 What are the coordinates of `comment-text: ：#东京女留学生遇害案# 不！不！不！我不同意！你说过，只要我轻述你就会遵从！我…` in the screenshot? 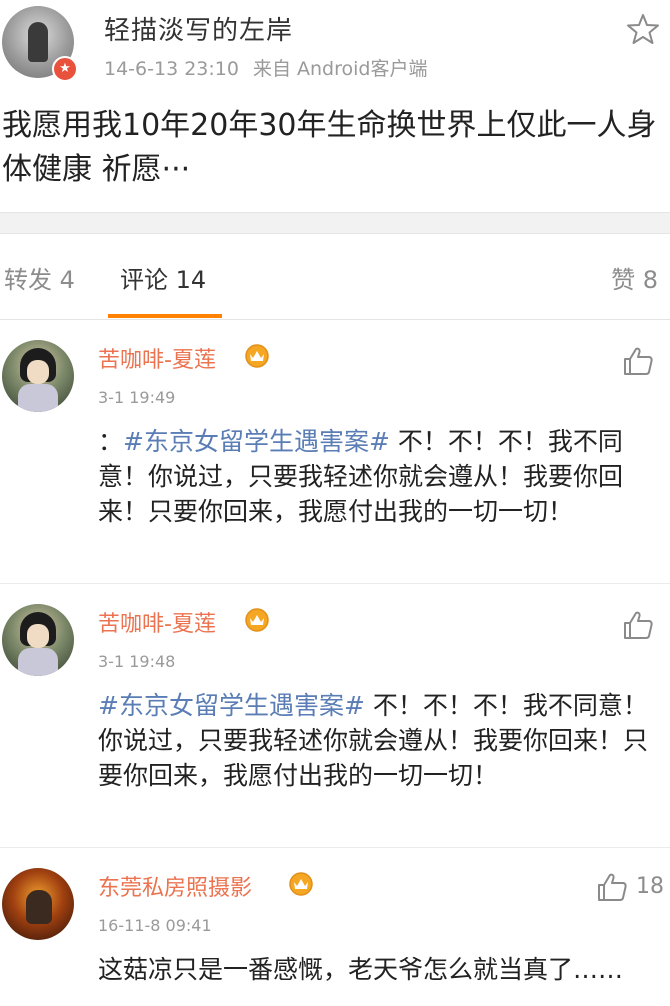 It's located at (380, 476).